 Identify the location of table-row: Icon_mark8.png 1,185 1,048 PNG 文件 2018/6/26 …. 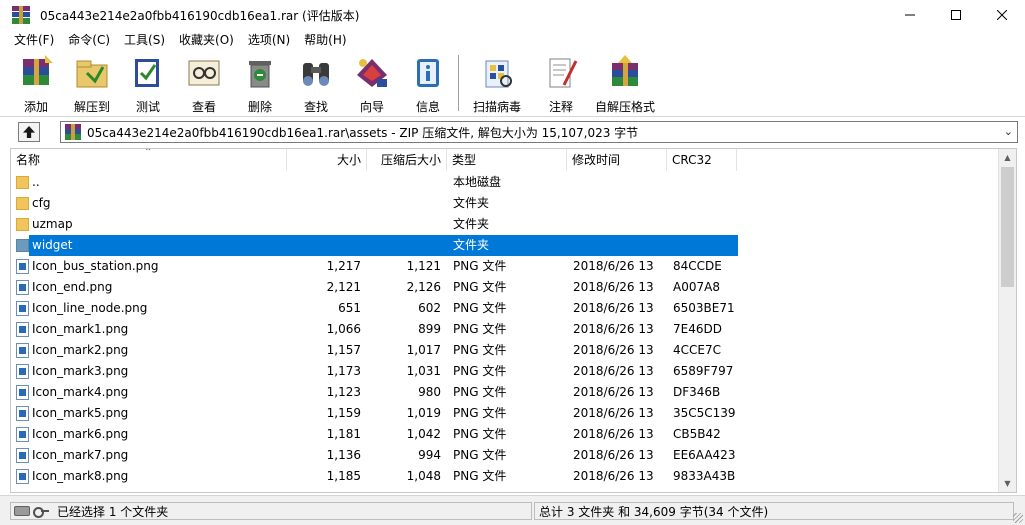
(505, 476).